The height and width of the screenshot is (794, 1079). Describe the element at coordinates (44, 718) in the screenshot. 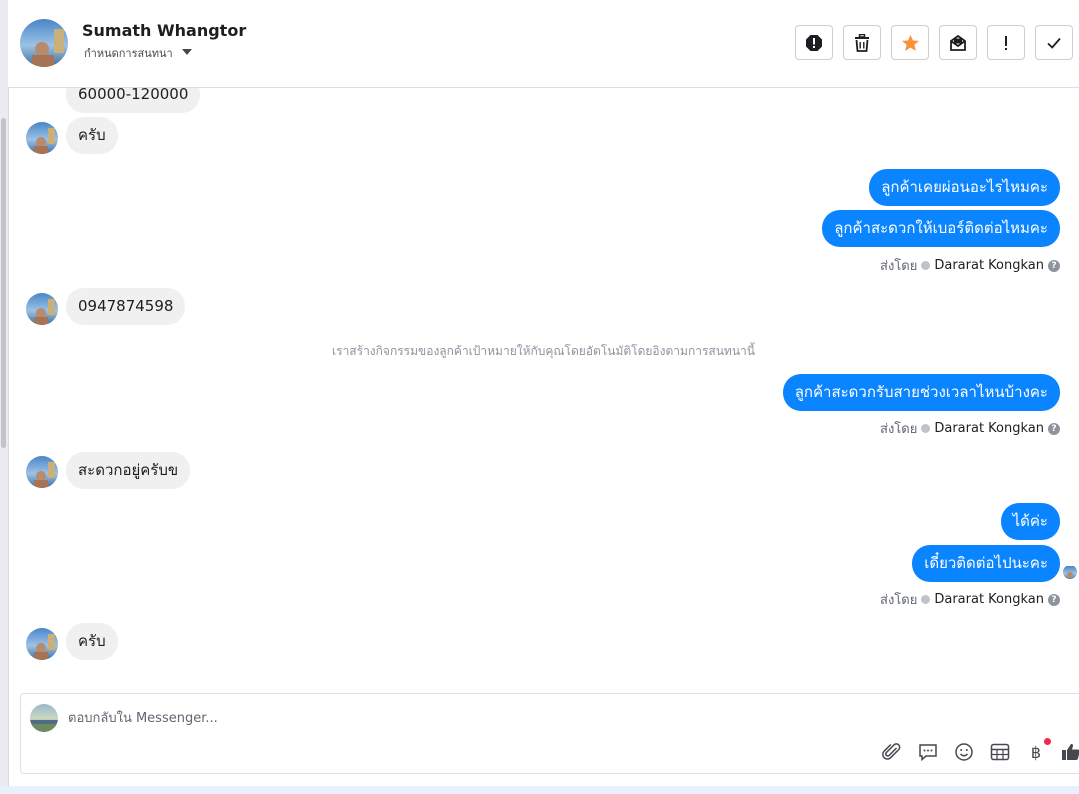

I see `page-avatar` at that location.